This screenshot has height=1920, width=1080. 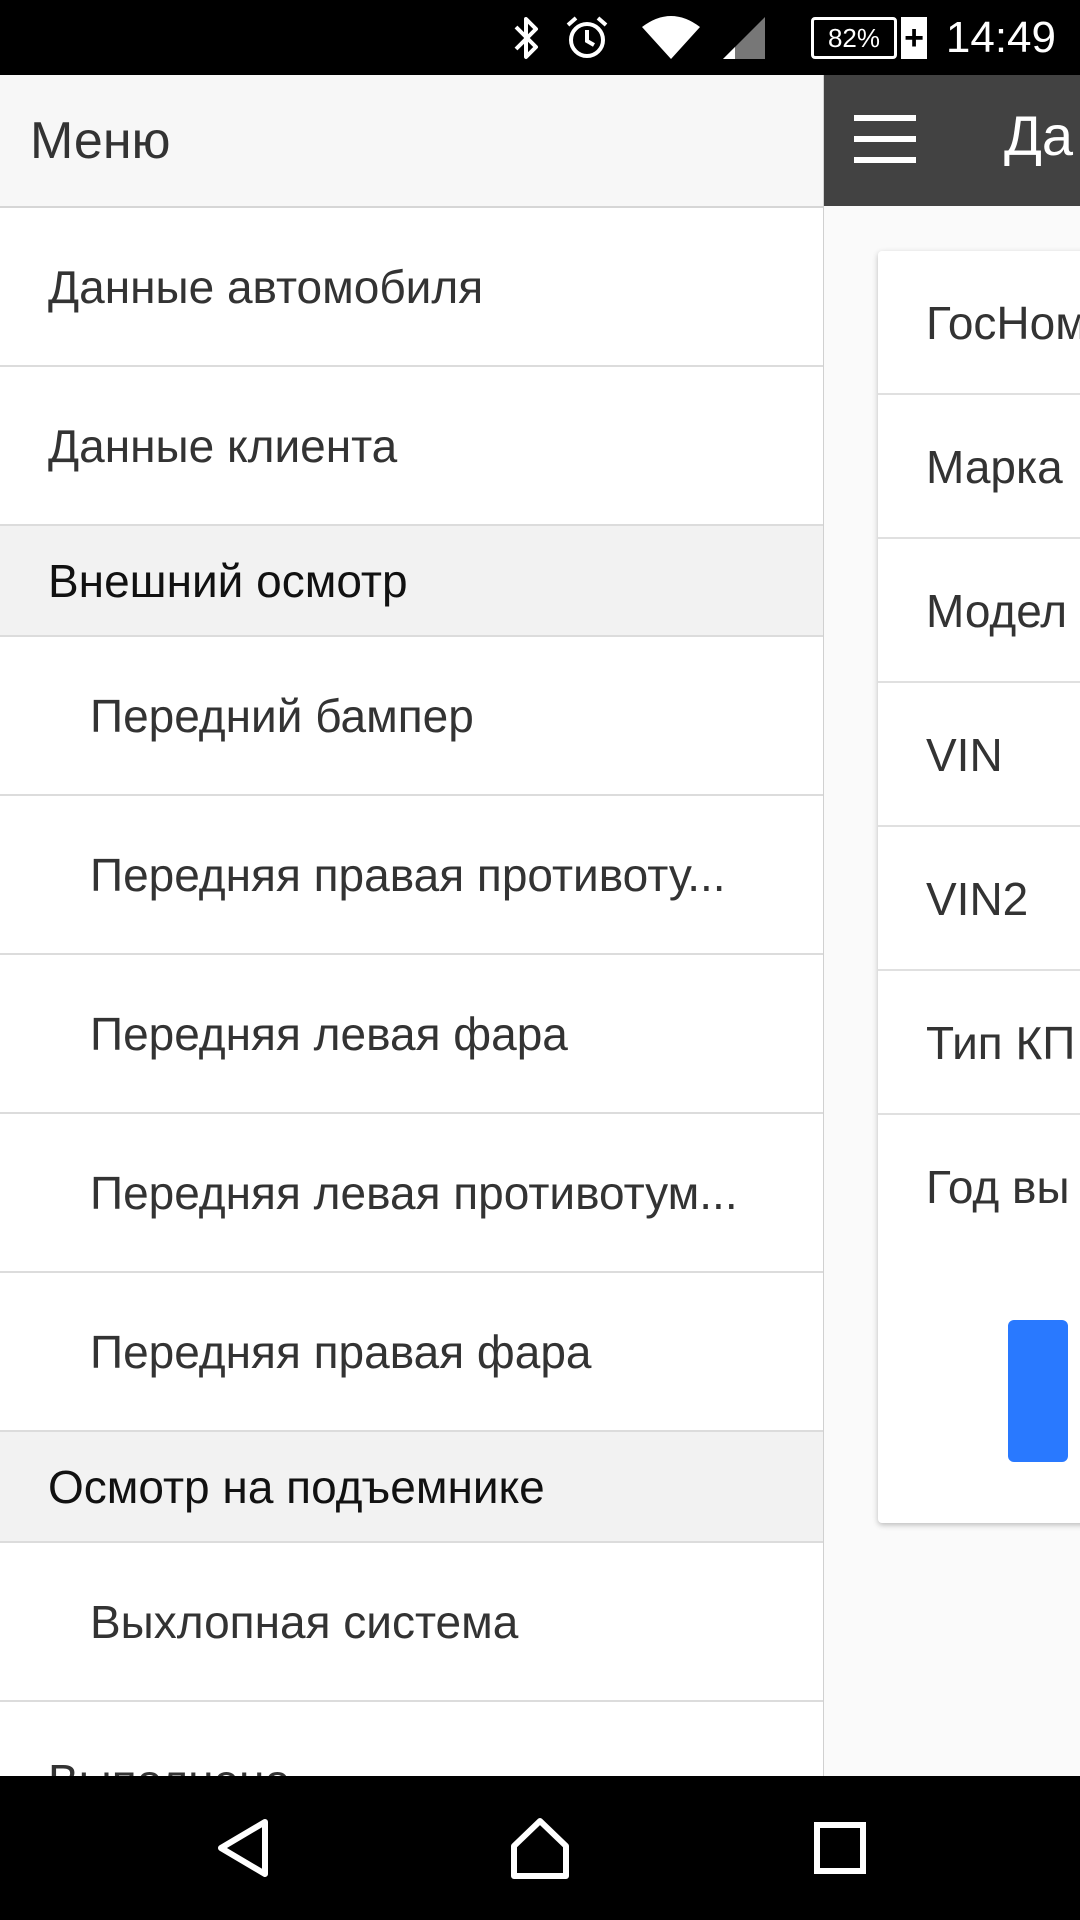 I want to click on cell-signal-icon, so click(x=744, y=38).